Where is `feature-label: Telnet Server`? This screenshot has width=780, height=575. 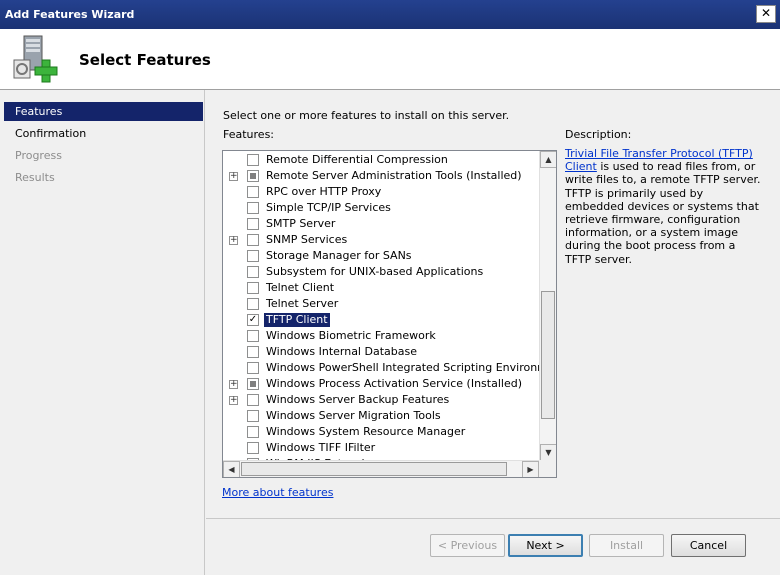 feature-label: Telnet Server is located at coordinates (302, 303).